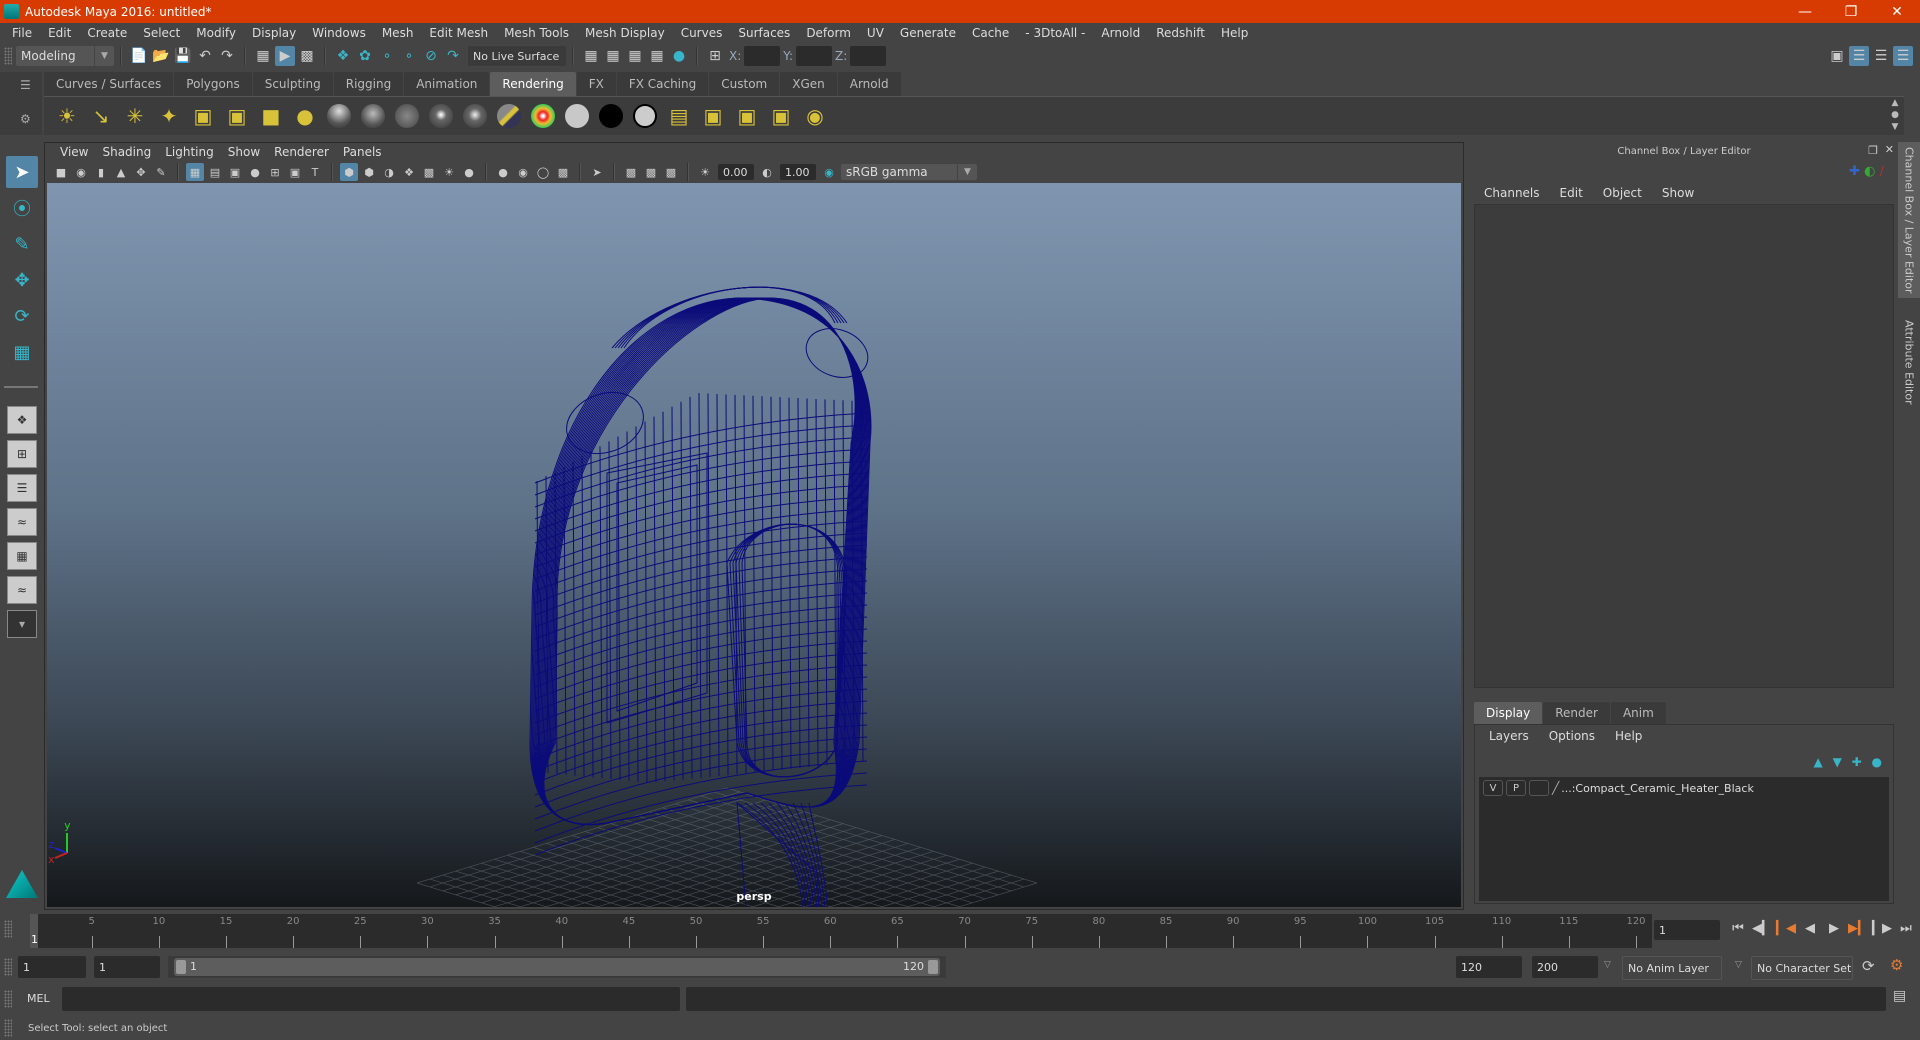 The height and width of the screenshot is (1040, 1920). Describe the element at coordinates (215, 172) in the screenshot. I see `film-gate-icon: ▤` at that location.